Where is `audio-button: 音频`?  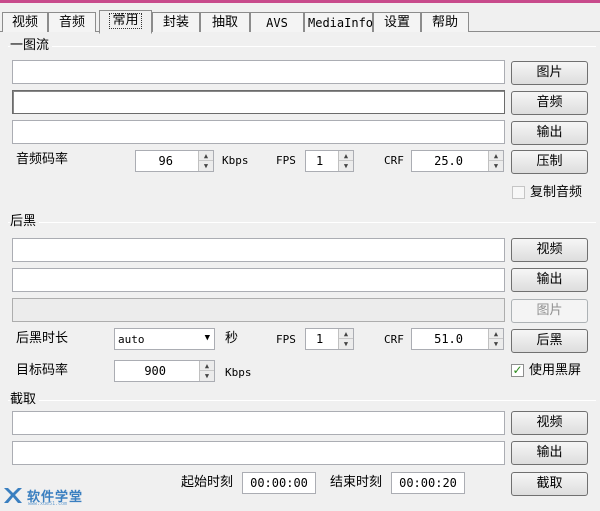
audio-button: 音频 is located at coordinates (549, 103).